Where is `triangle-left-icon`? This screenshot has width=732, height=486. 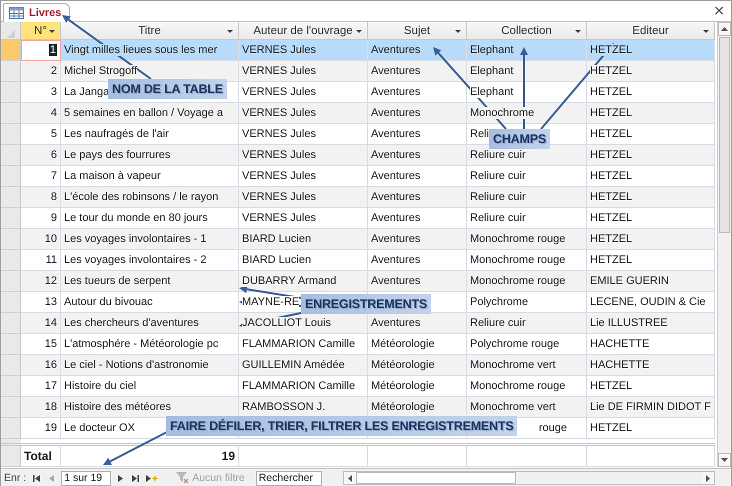
triangle-left-icon is located at coordinates (52, 478).